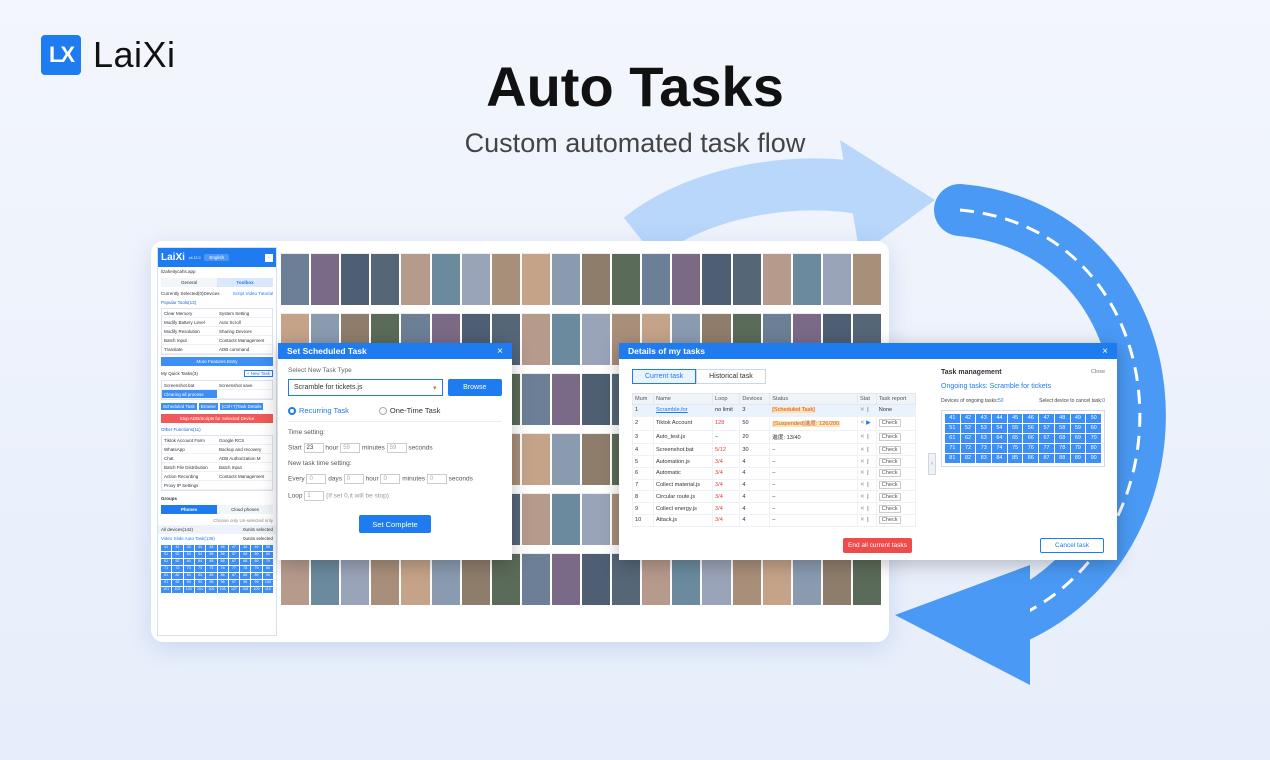 Image resolution: width=1270 pixels, height=760 pixels. What do you see at coordinates (244, 313) in the screenshot?
I see `tool-item: System Setting` at bounding box center [244, 313].